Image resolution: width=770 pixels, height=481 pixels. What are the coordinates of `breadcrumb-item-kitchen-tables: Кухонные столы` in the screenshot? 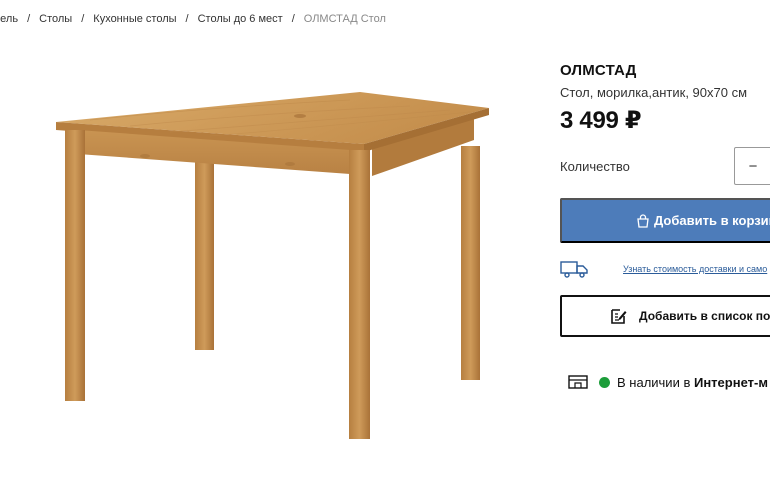 It's located at (134, 19).